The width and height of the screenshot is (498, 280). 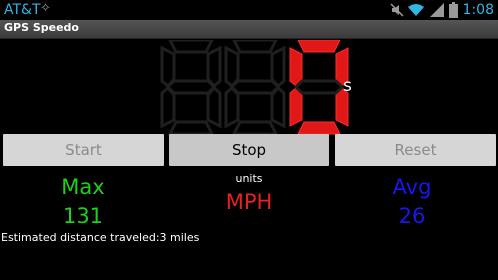 I want to click on digit-1-segment-g, so click(x=255, y=87).